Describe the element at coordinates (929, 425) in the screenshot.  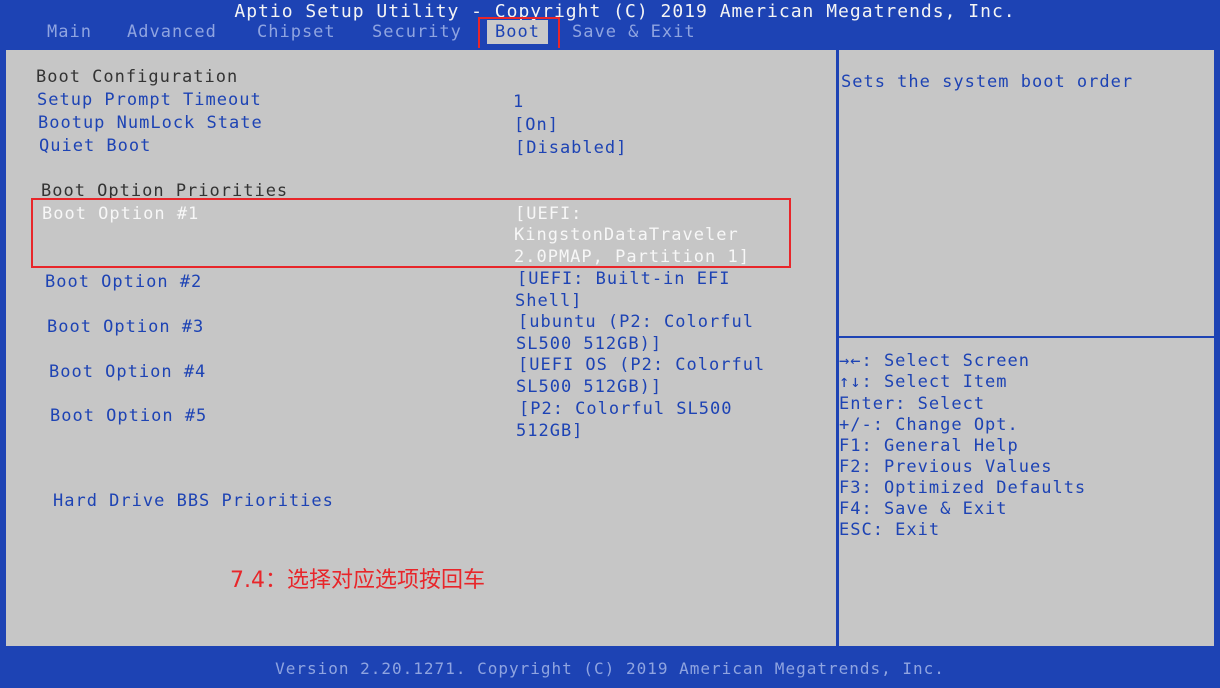
I see `key-help-change-opt: +/-: Change Opt.` at that location.